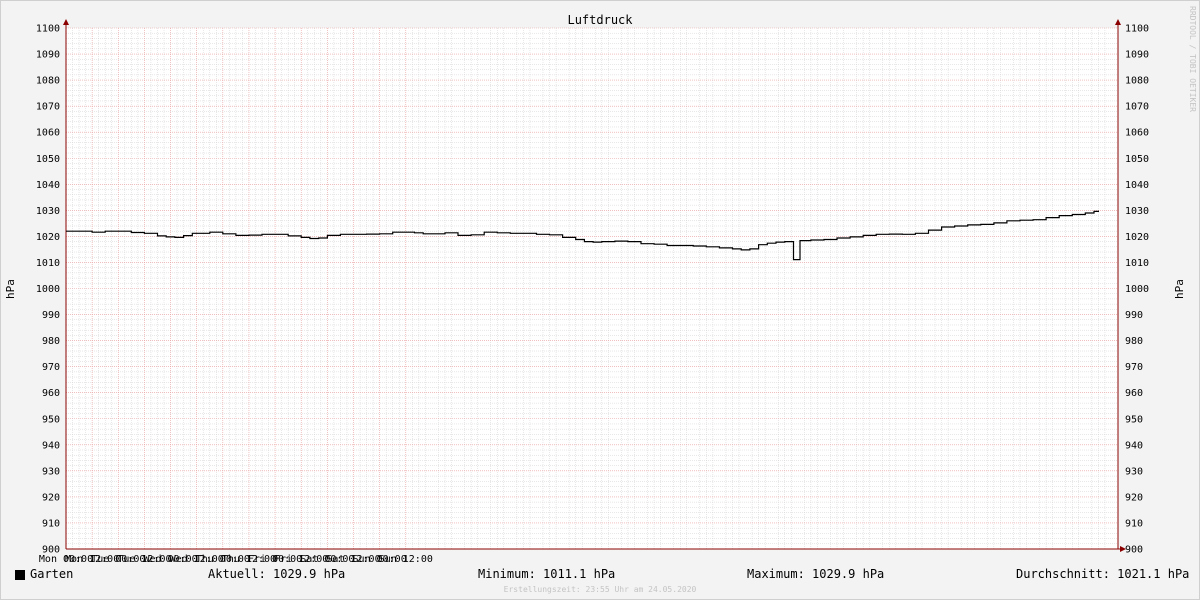 This screenshot has width=1200, height=600. Describe the element at coordinates (1179, 289) in the screenshot. I see `y-axis-label-right: hPa` at that location.